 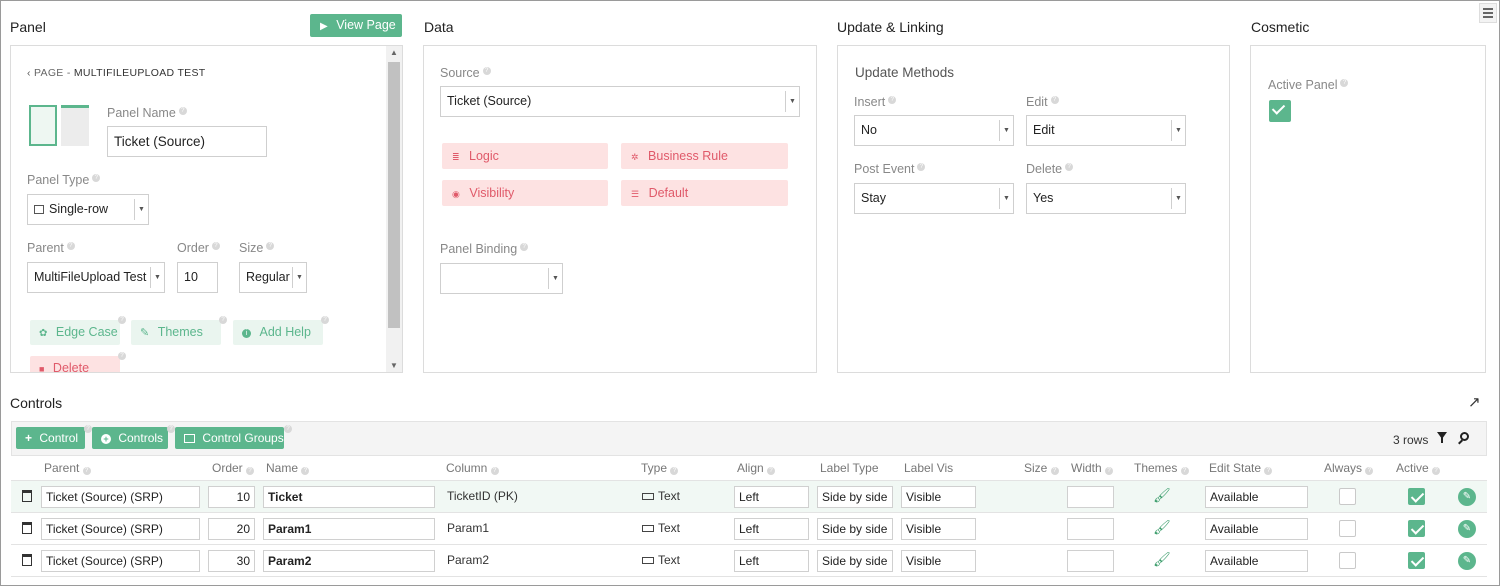 I want to click on size-label: Size?, so click(x=257, y=248).